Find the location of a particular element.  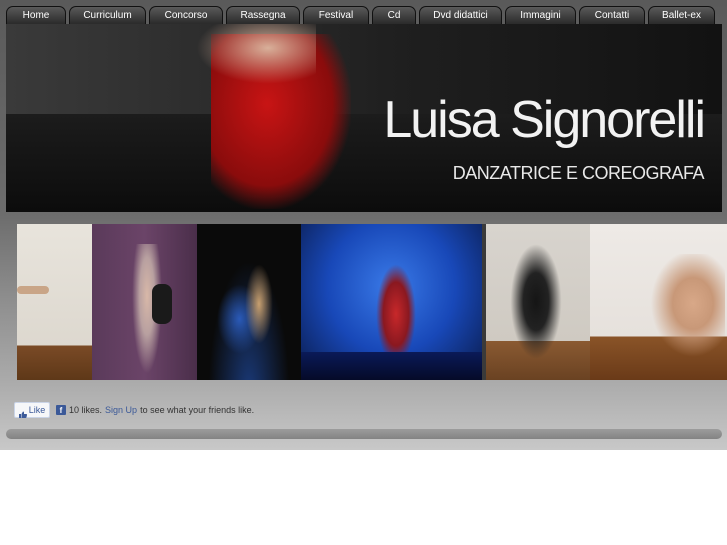

nav-curriculum: Curriculum is located at coordinates (107, 15).